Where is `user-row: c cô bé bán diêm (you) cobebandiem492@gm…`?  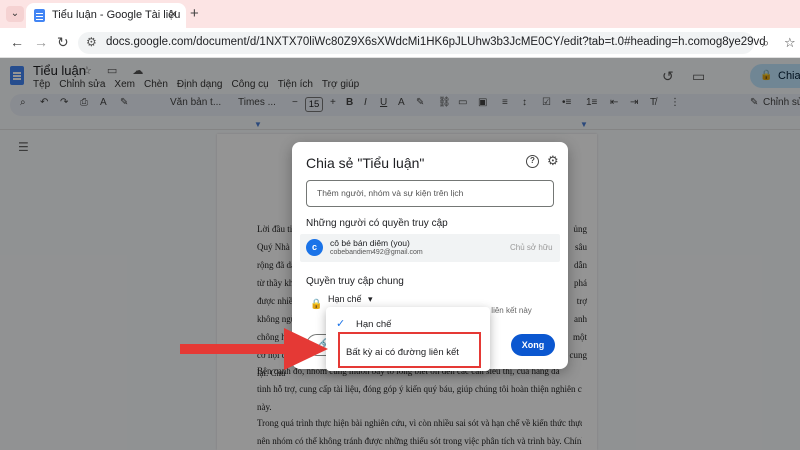 user-row: c cô bé bán diêm (you) cobebandiem492@gm… is located at coordinates (430, 248).